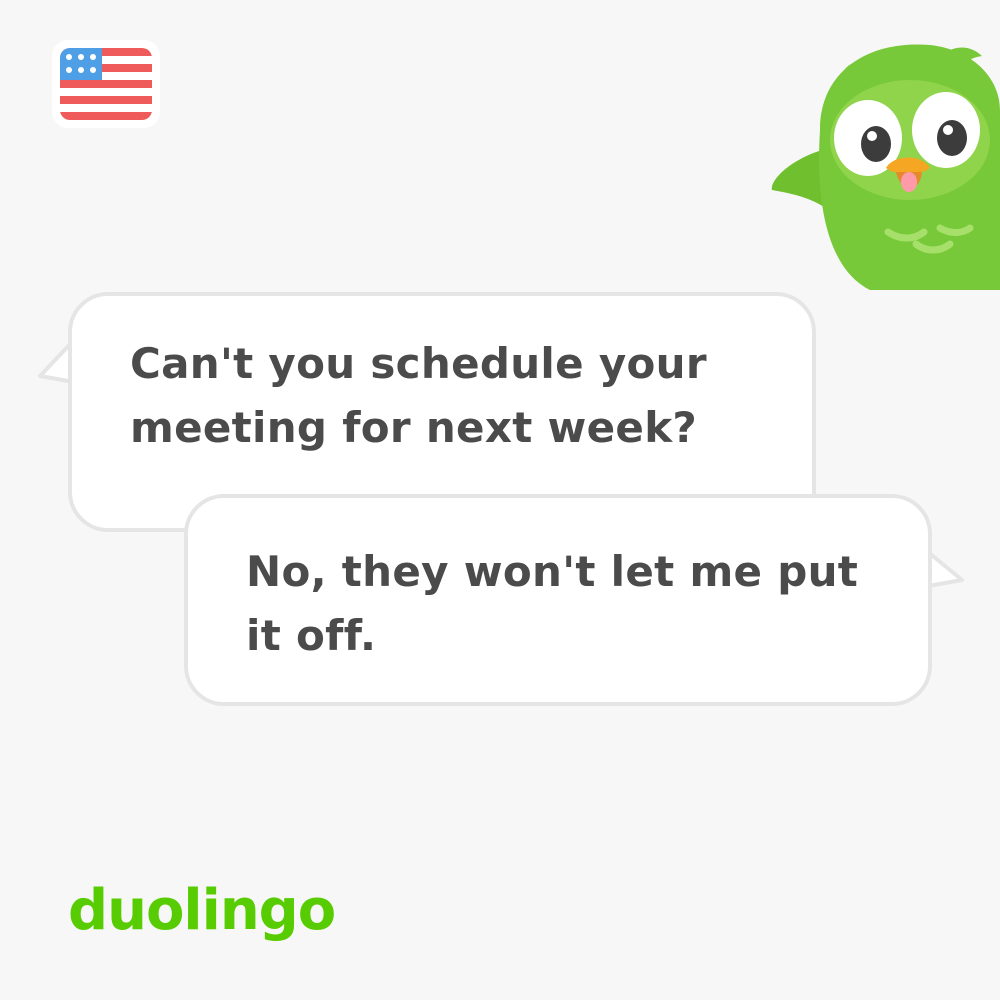 The height and width of the screenshot is (1000, 1000). What do you see at coordinates (880, 157) in the screenshot?
I see `owl-mascot-icon` at bounding box center [880, 157].